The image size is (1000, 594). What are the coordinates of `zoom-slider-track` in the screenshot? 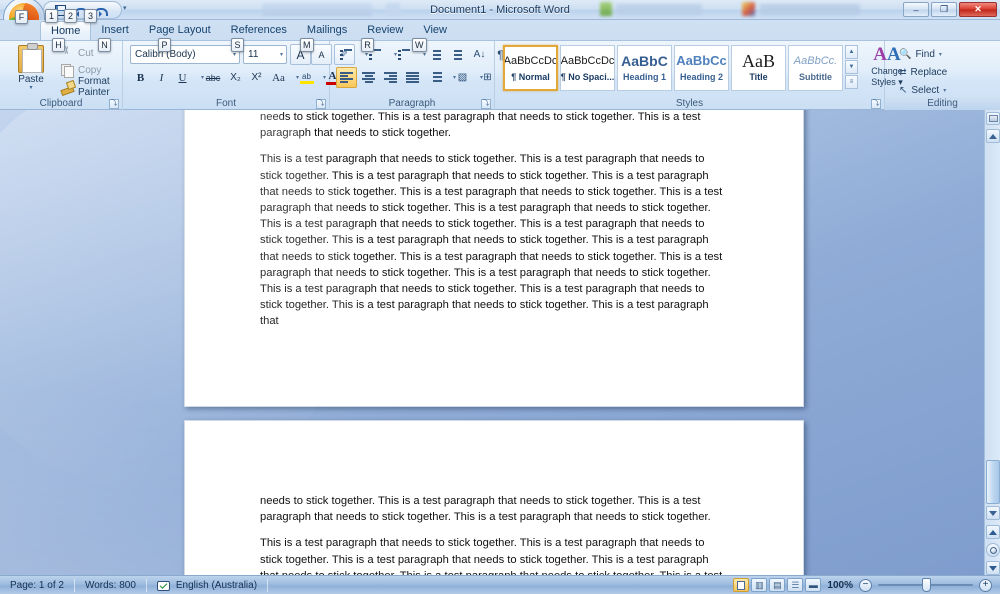 It's located at (925, 585).